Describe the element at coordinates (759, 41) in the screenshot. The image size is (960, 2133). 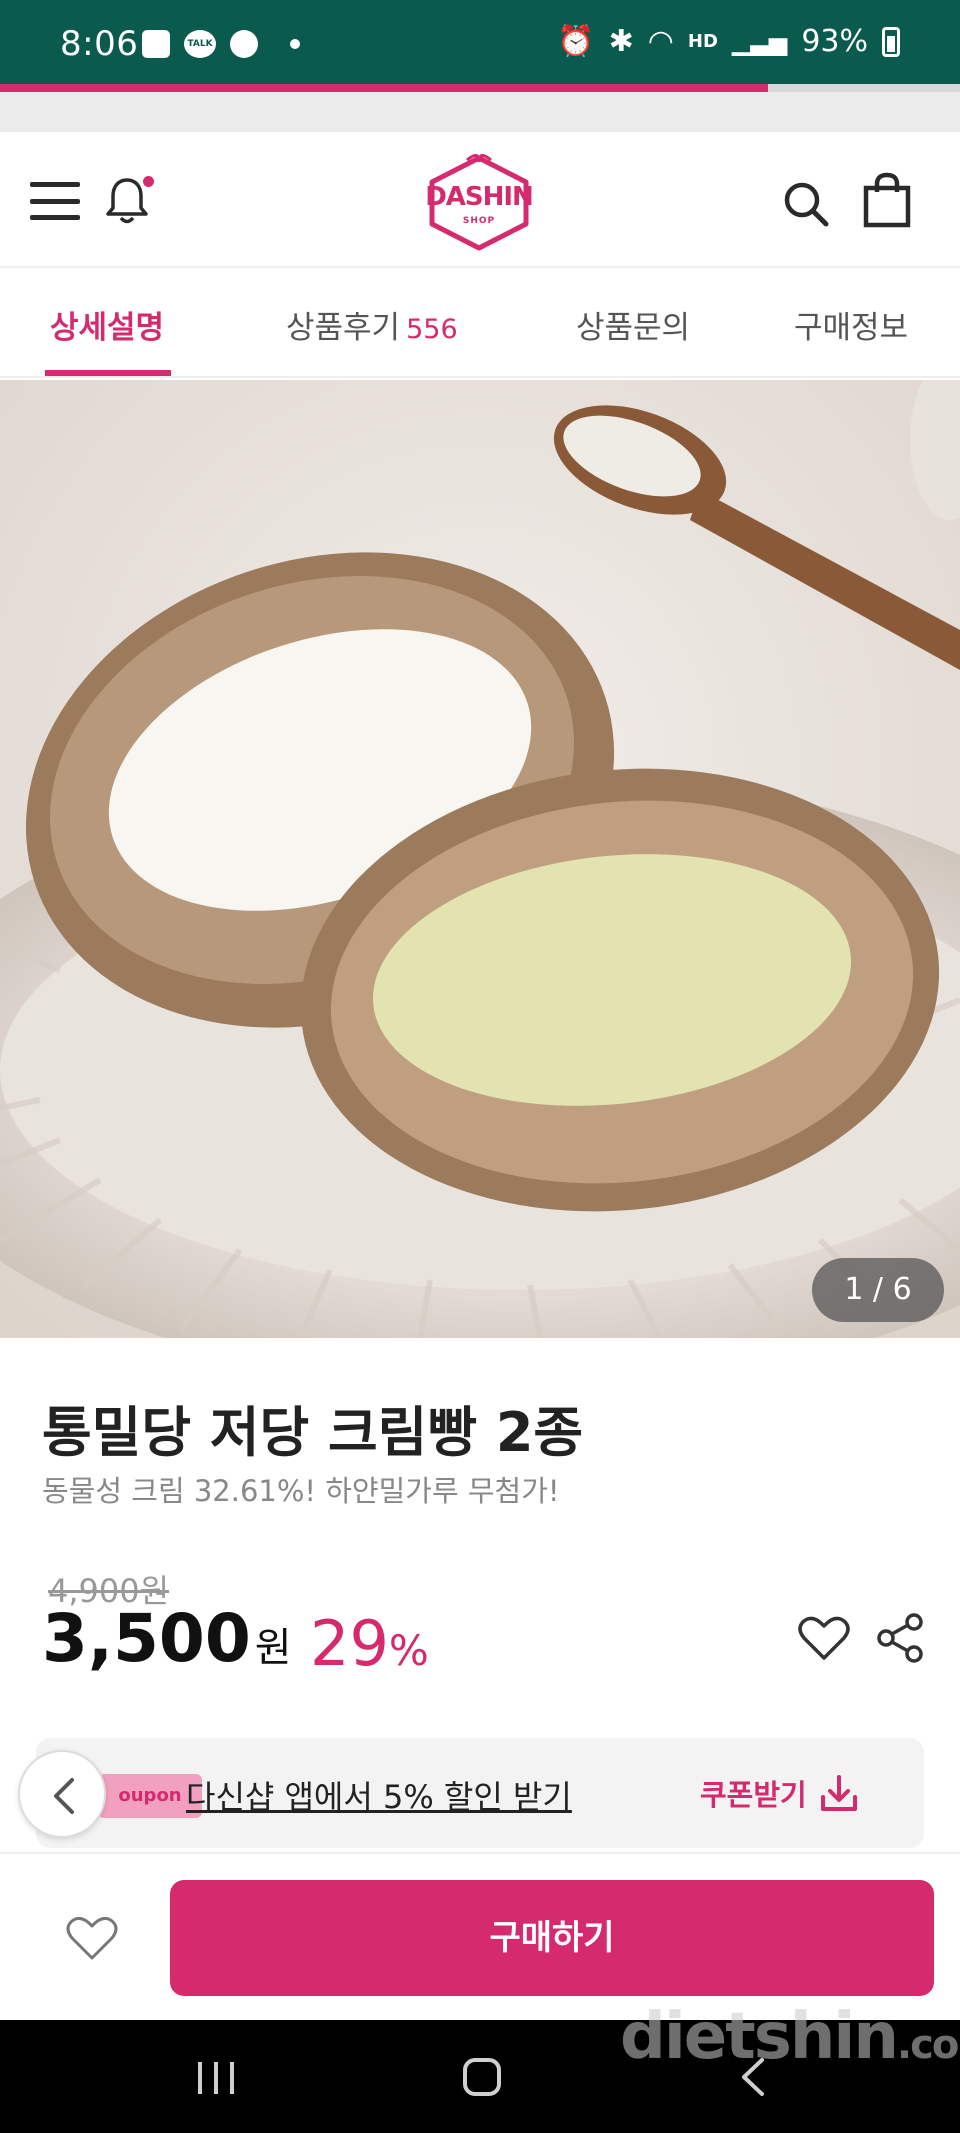
I see `signal-icon: ▁▃▅` at that location.